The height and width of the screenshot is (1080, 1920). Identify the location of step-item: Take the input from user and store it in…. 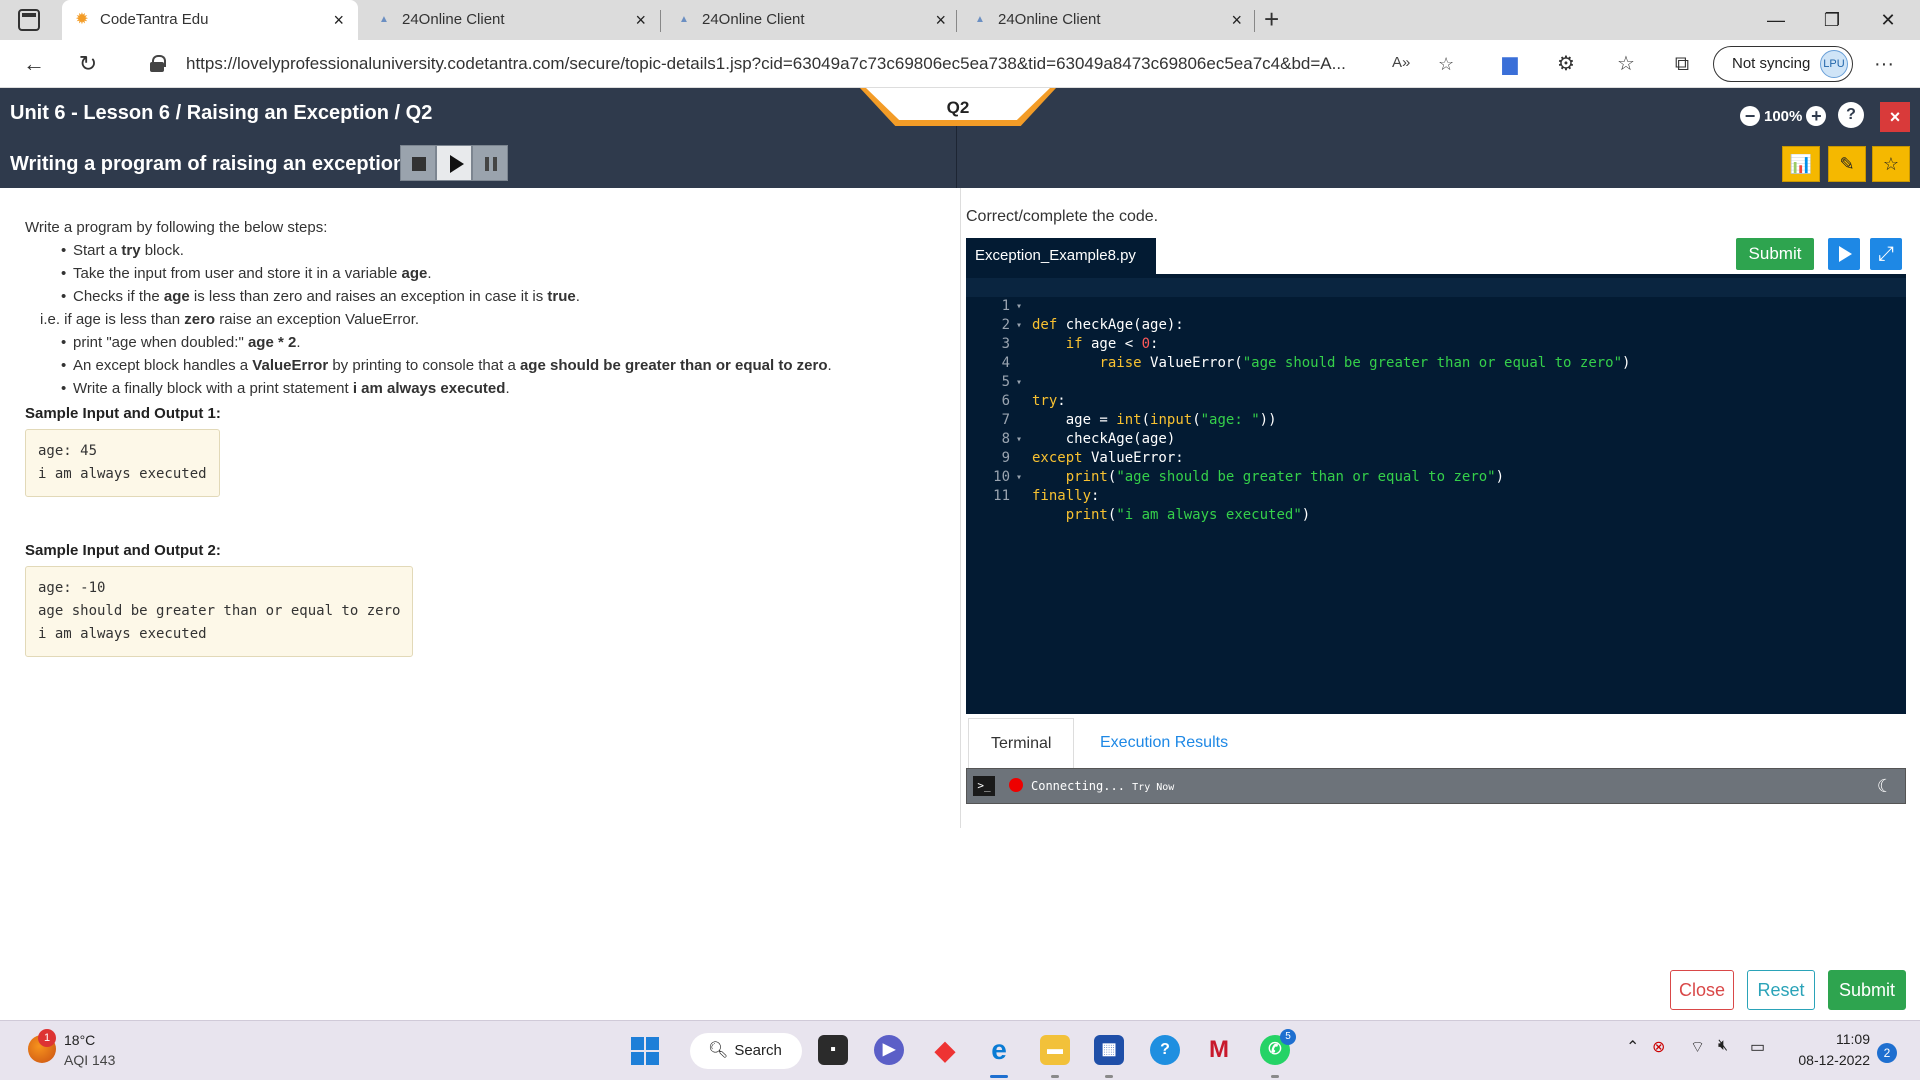
(475, 273).